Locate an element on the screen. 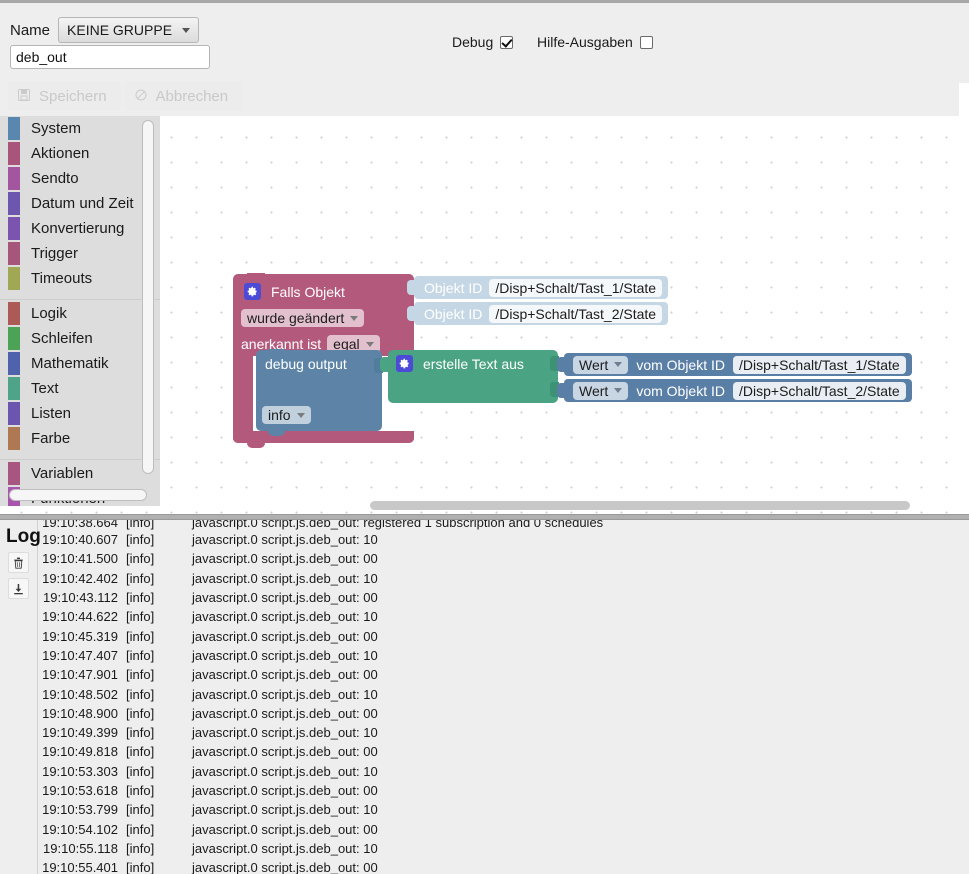 This screenshot has width=969, height=874. log-timestamp: 19:10:47.407 is located at coordinates (80, 655).